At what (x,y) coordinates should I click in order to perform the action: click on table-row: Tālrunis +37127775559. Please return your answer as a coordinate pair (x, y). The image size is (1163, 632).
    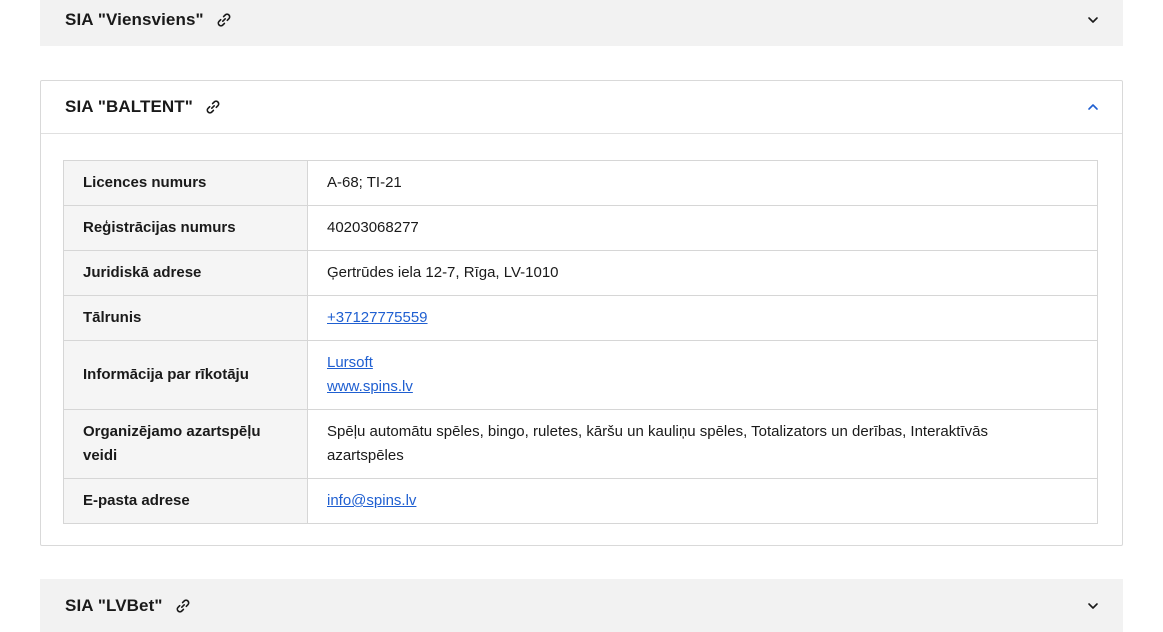
    Looking at the image, I should click on (580, 318).